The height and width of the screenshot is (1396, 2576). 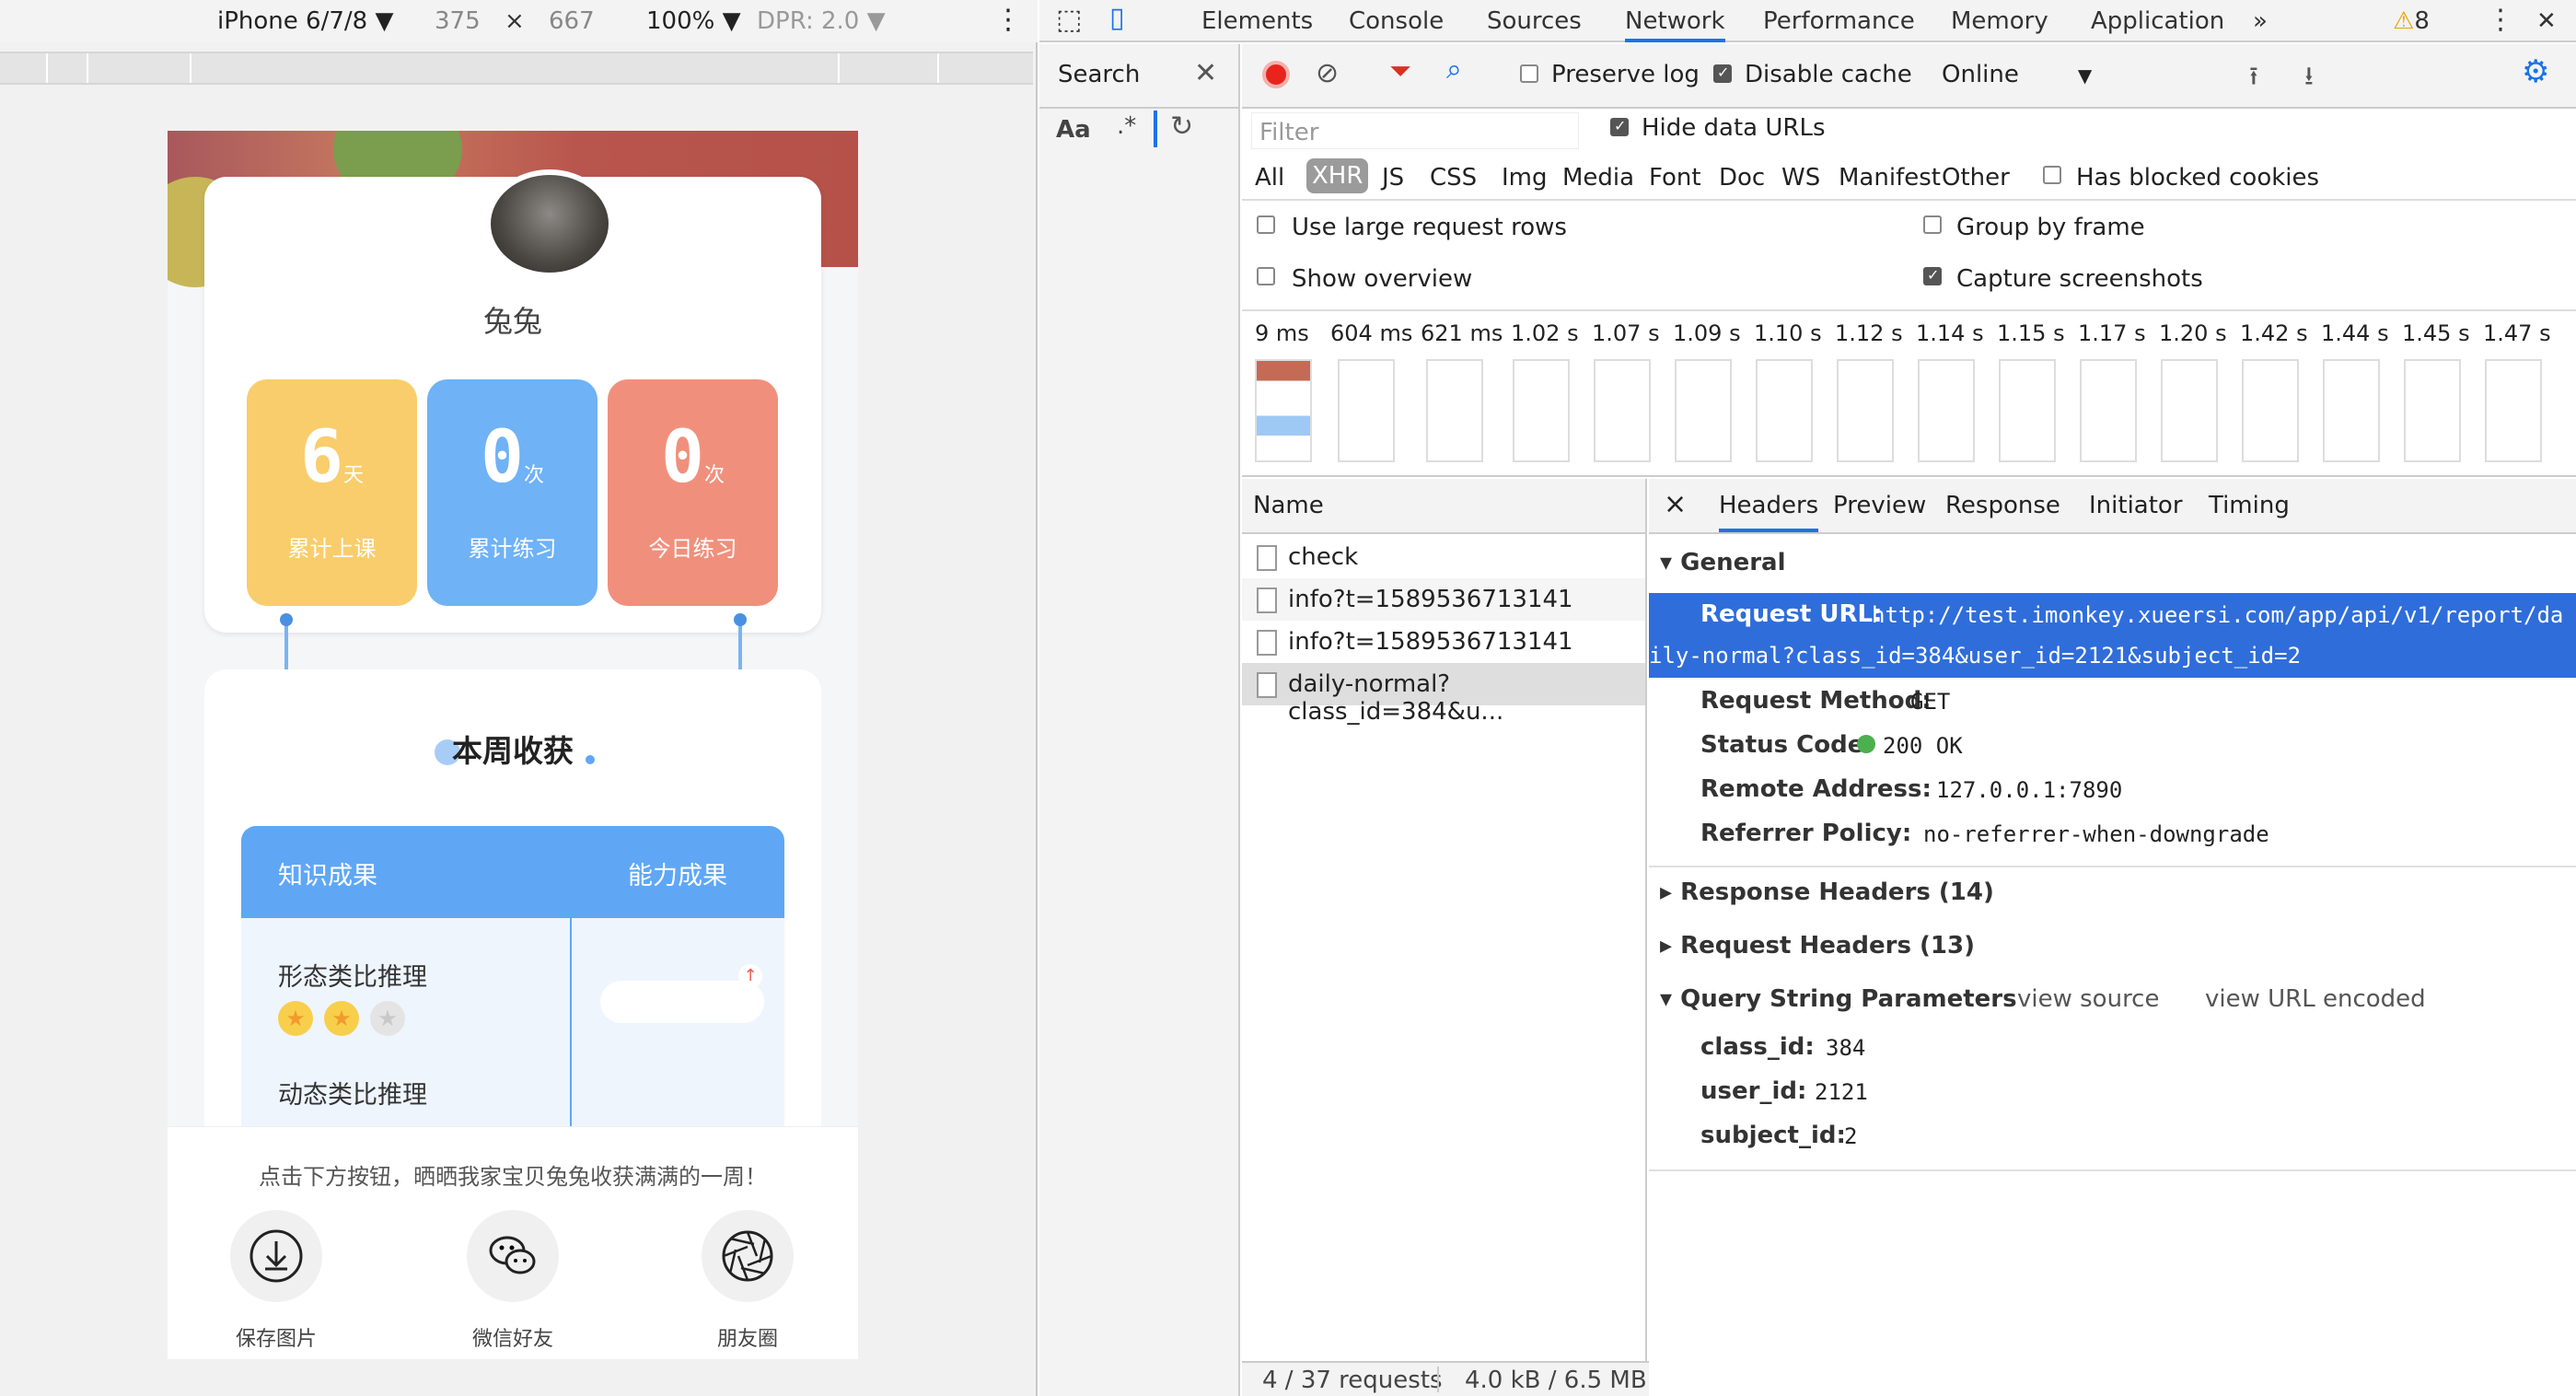 I want to click on zoom-select: 100% ▼, so click(x=693, y=21).